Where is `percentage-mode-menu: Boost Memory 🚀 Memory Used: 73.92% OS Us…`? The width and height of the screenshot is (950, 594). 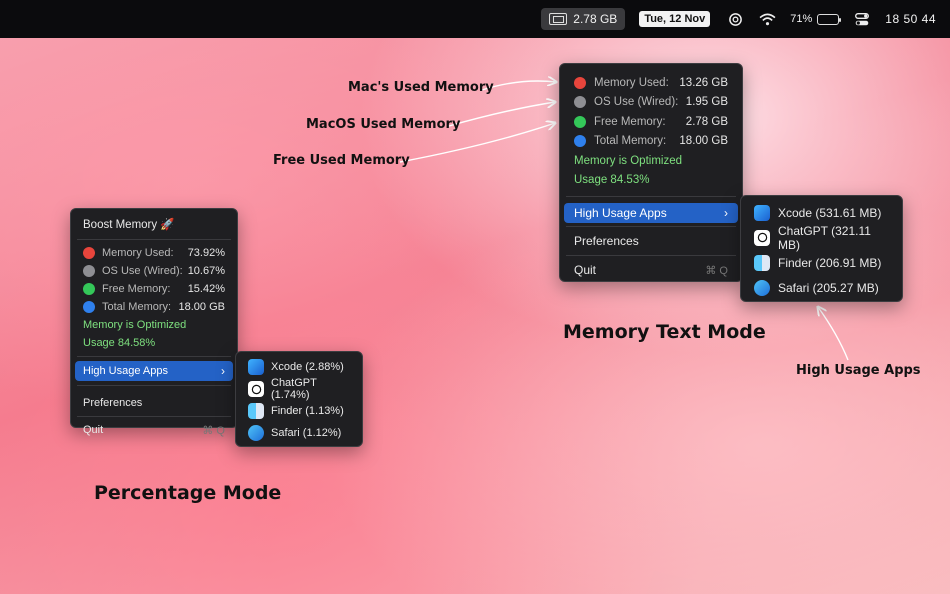
percentage-mode-menu: Boost Memory 🚀 Memory Used: 73.92% OS Us… is located at coordinates (154, 322).